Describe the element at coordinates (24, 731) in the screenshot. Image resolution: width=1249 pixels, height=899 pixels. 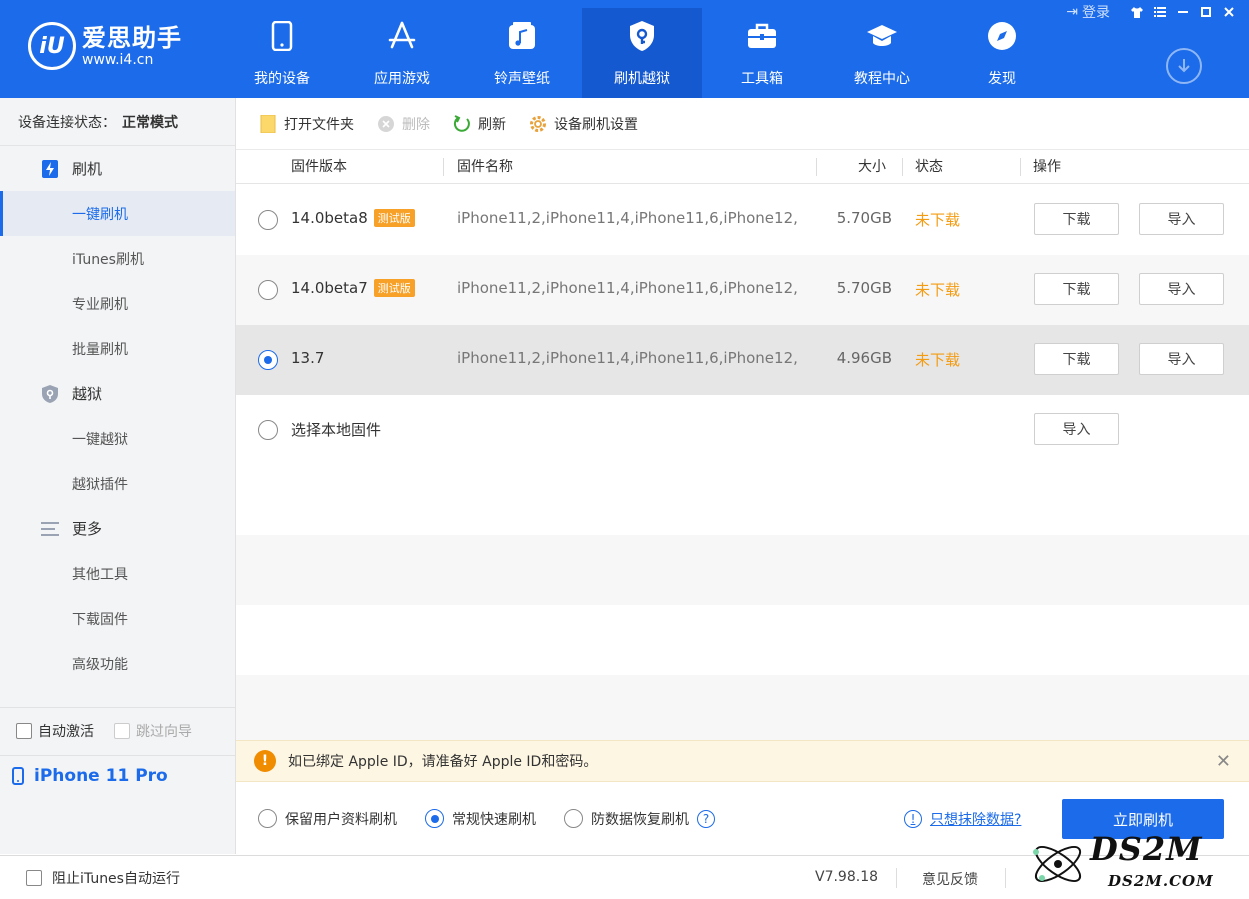
I see `auto-activate-checkbox` at that location.